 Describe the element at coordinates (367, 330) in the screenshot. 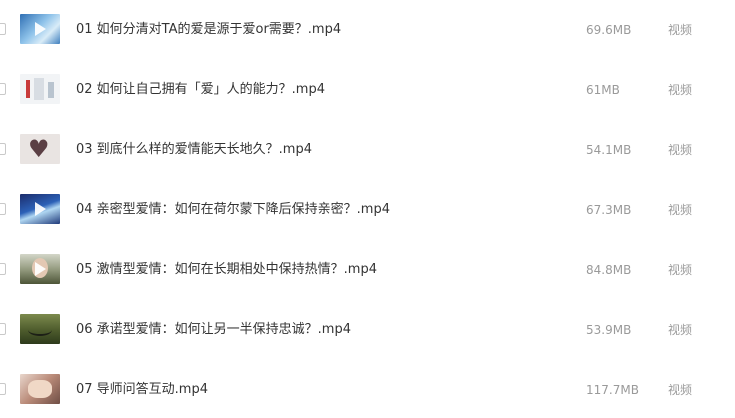

I see `file-row: 06 承诺型爱情：如何让另一半保持忠诚？.mp4 53.9MB 视频` at that location.